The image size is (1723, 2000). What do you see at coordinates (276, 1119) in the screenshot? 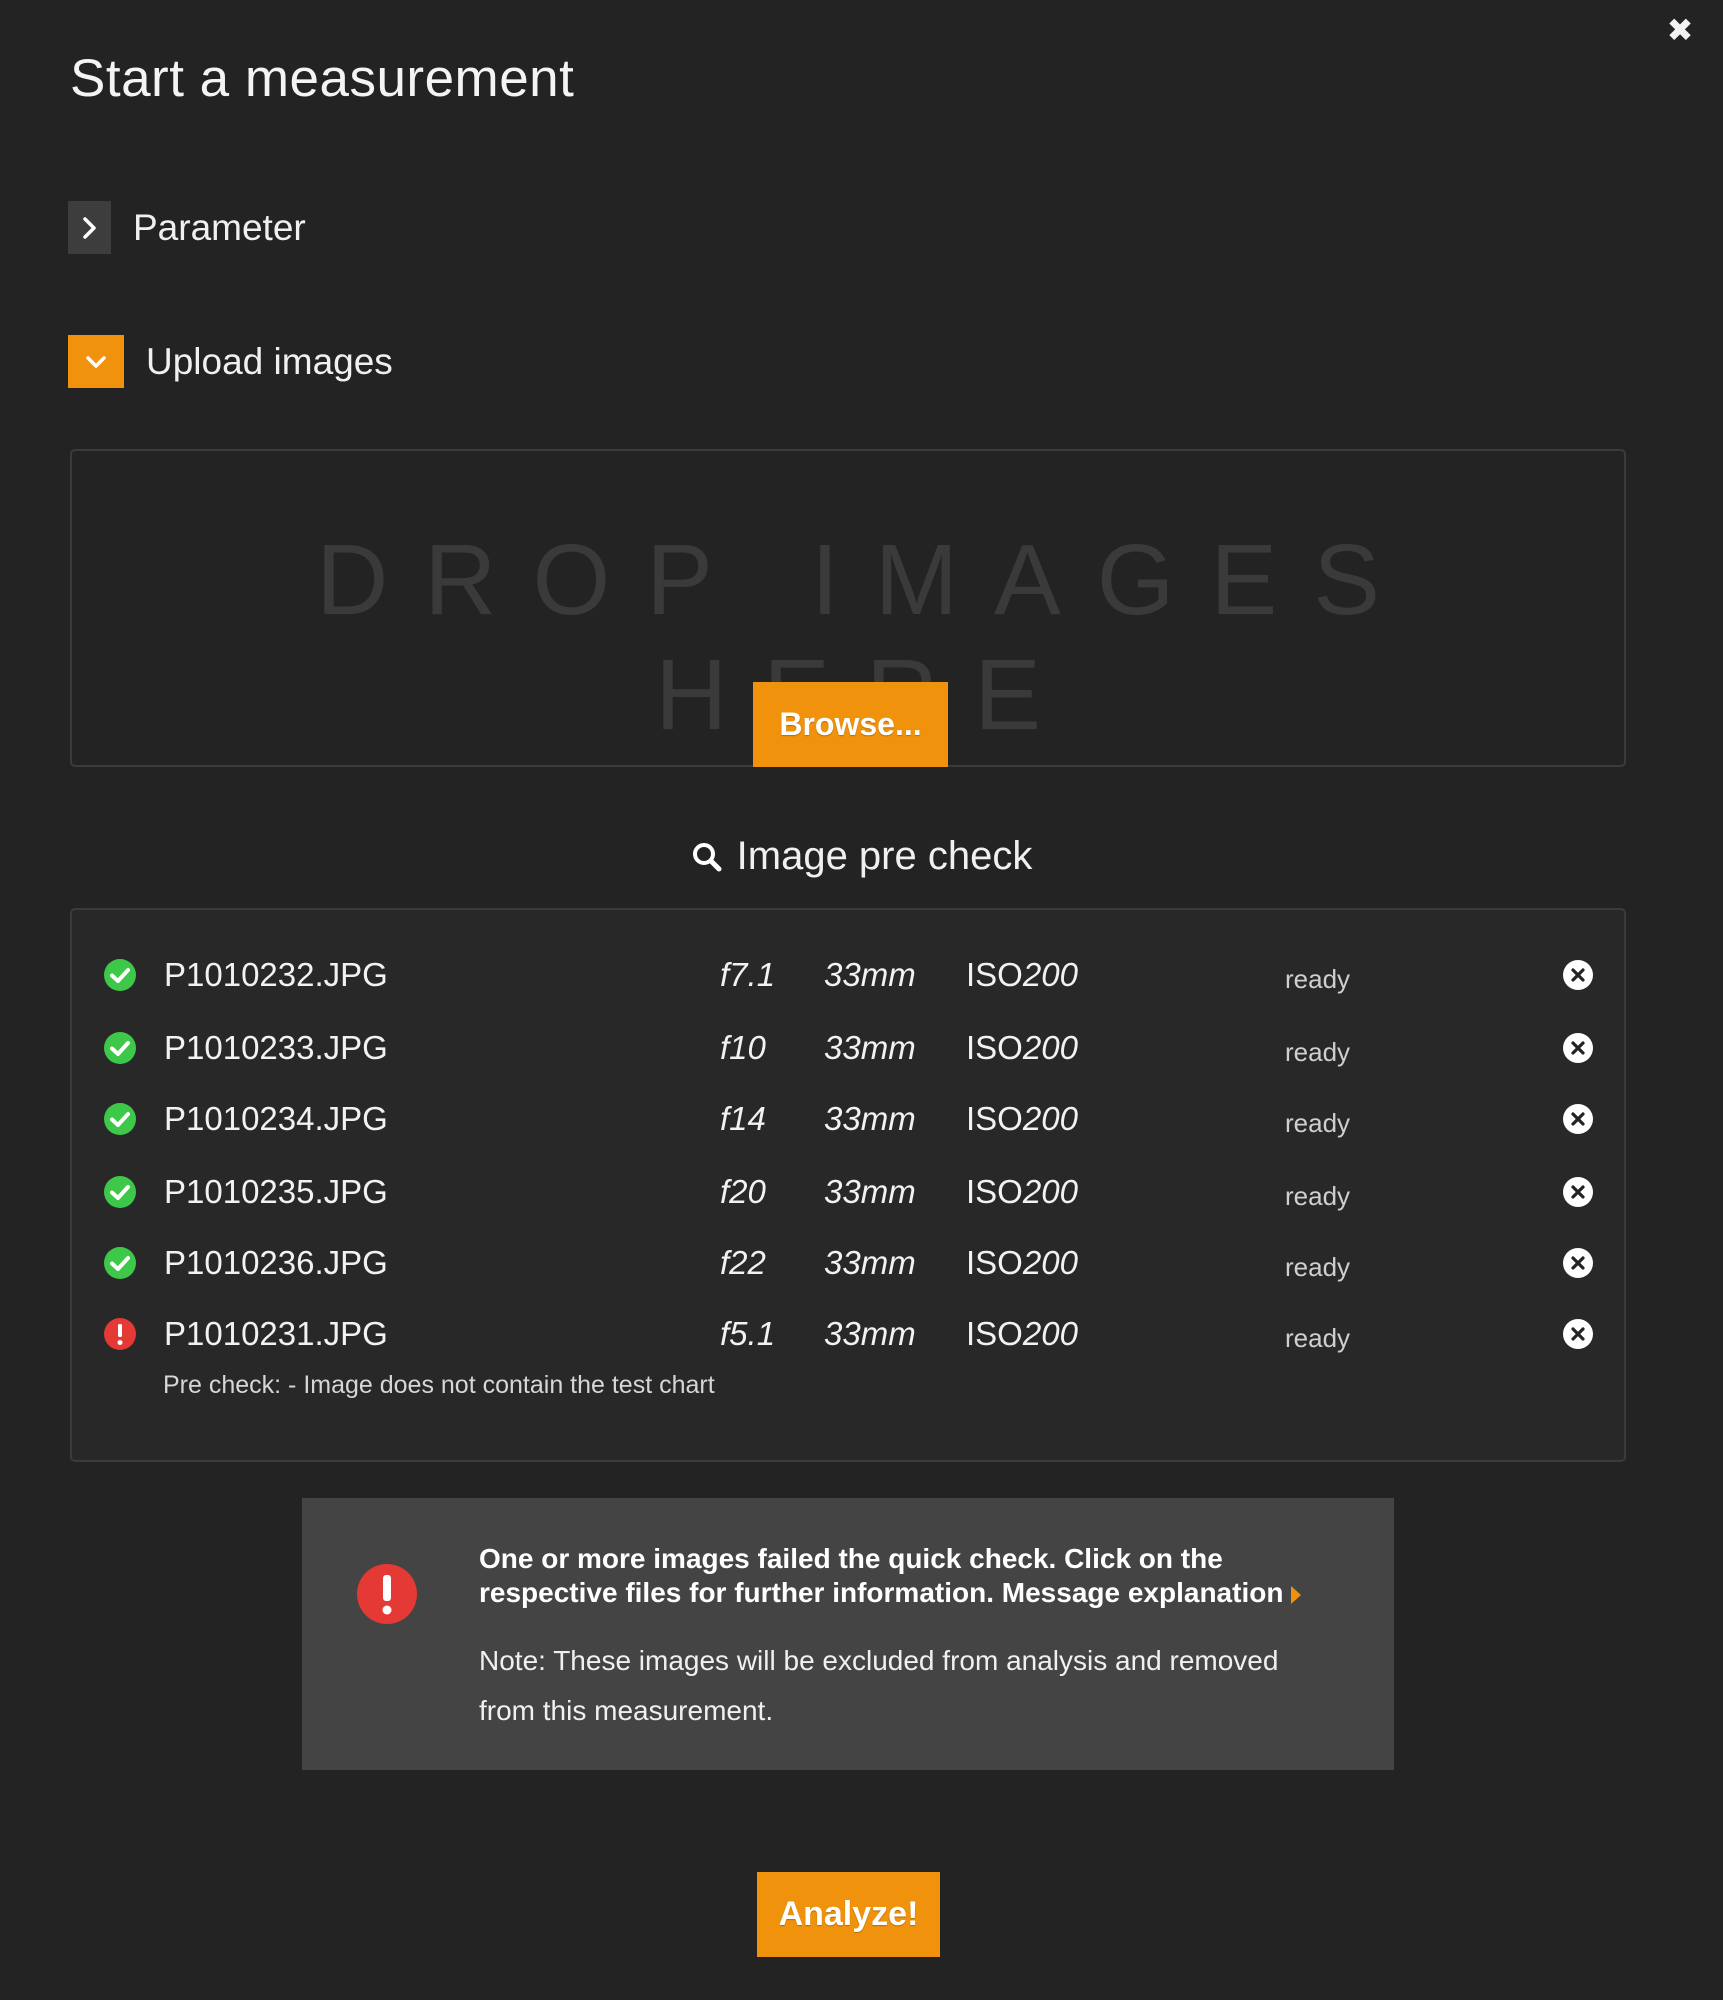
I see `file-name: P1010234.JPG` at bounding box center [276, 1119].